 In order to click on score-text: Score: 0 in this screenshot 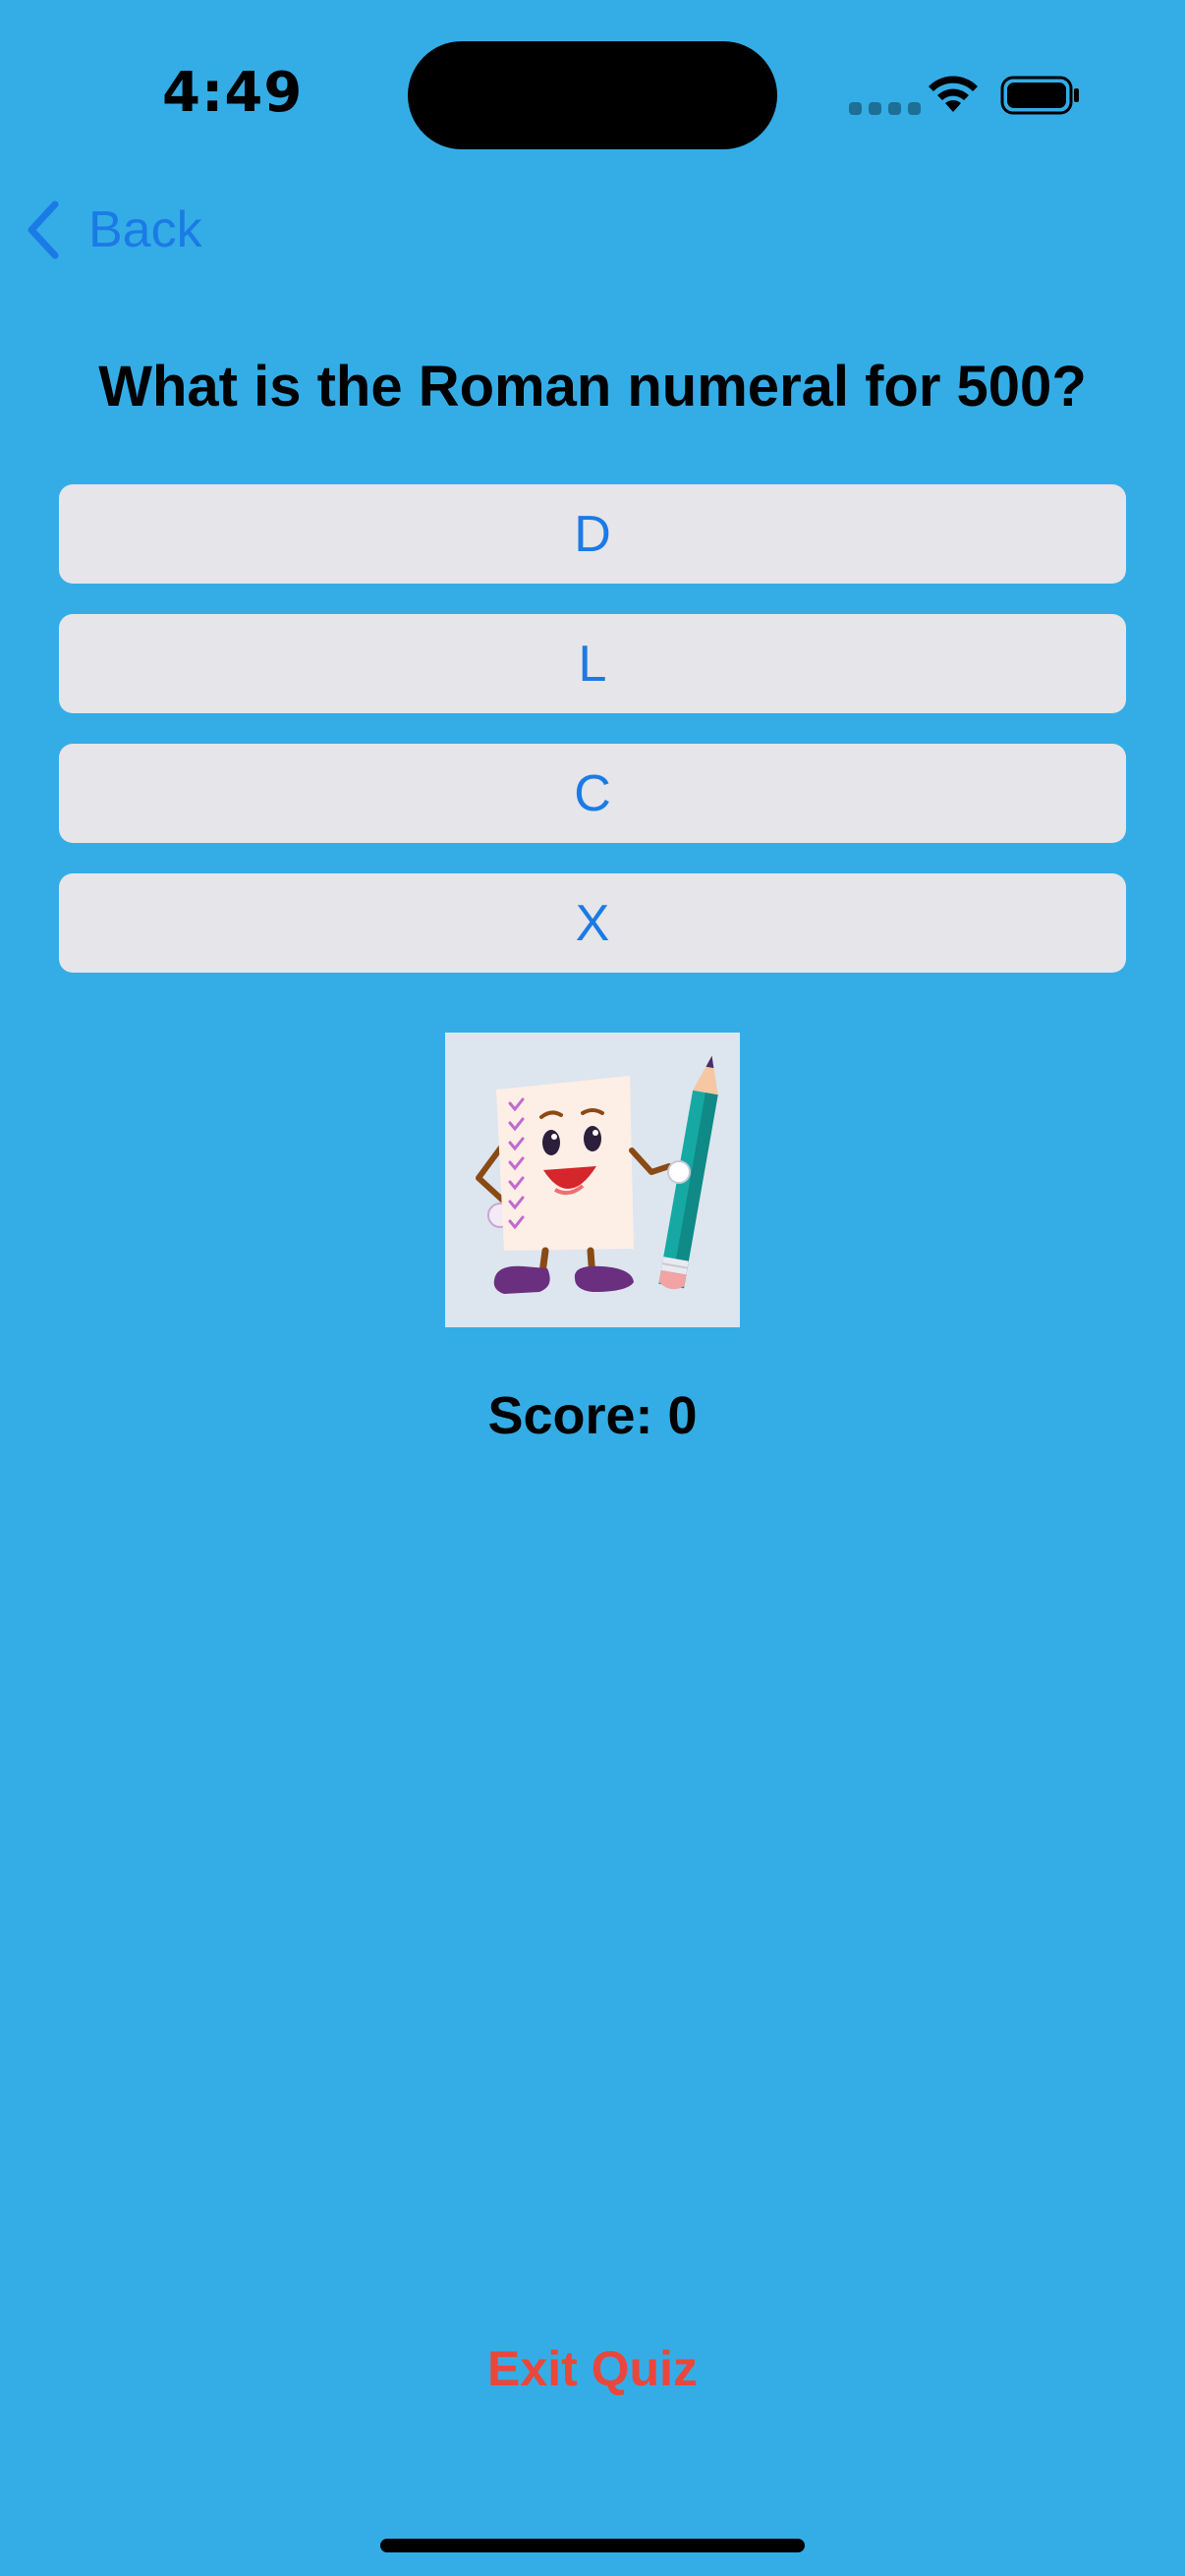, I will do `click(592, 1415)`.